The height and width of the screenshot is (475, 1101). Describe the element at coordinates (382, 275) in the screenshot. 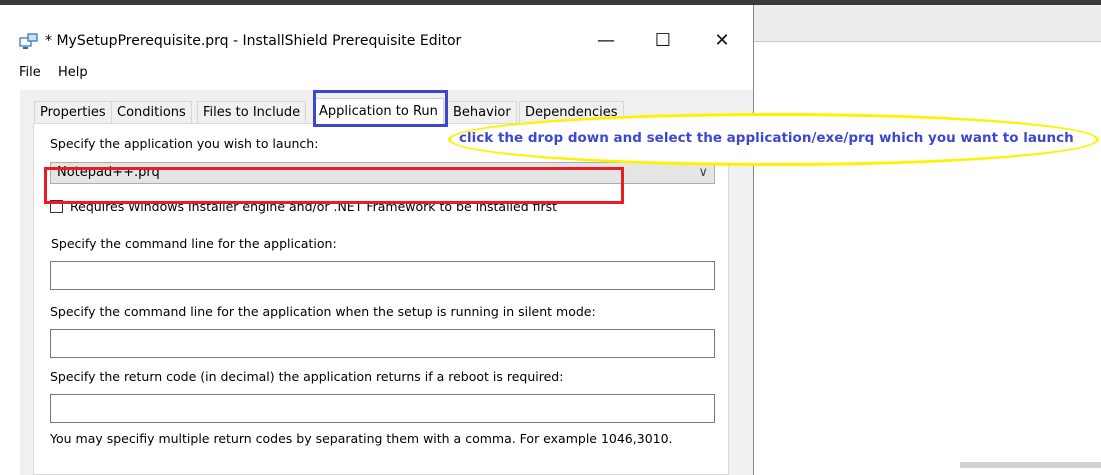

I see `cmdline-input` at that location.